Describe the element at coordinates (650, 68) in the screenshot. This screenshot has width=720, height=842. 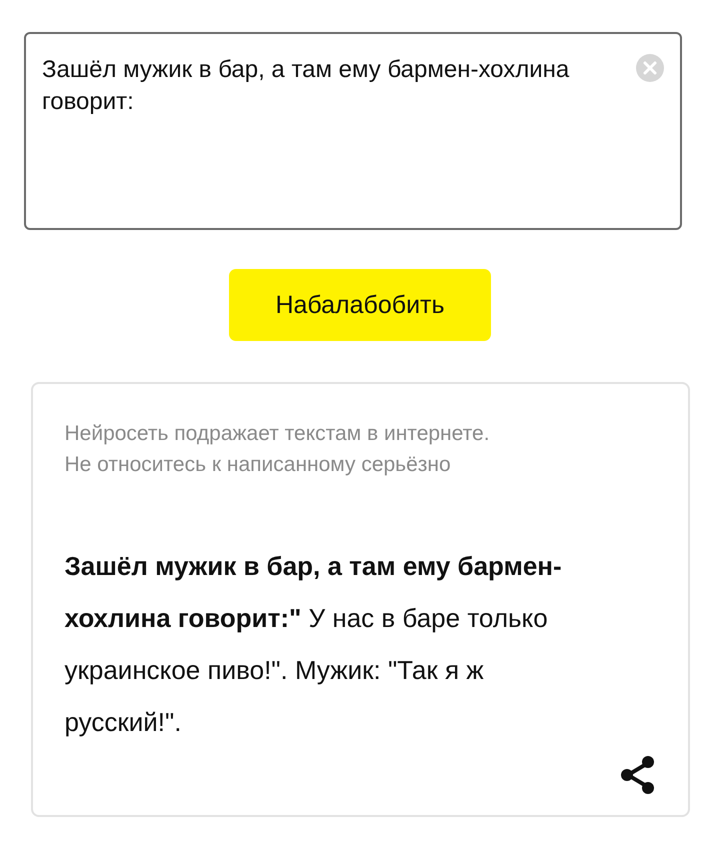
I see `close-icon` at that location.